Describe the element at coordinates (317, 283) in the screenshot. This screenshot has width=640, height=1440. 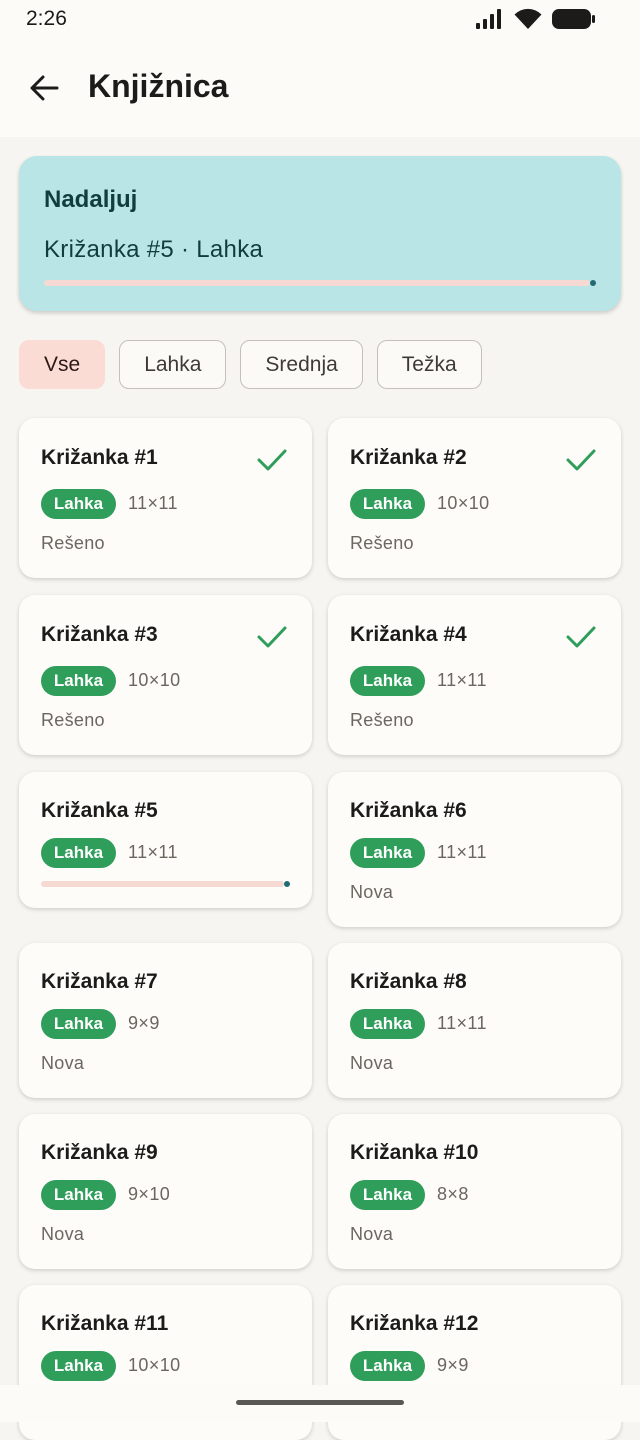
I see `continue-progress-track` at that location.